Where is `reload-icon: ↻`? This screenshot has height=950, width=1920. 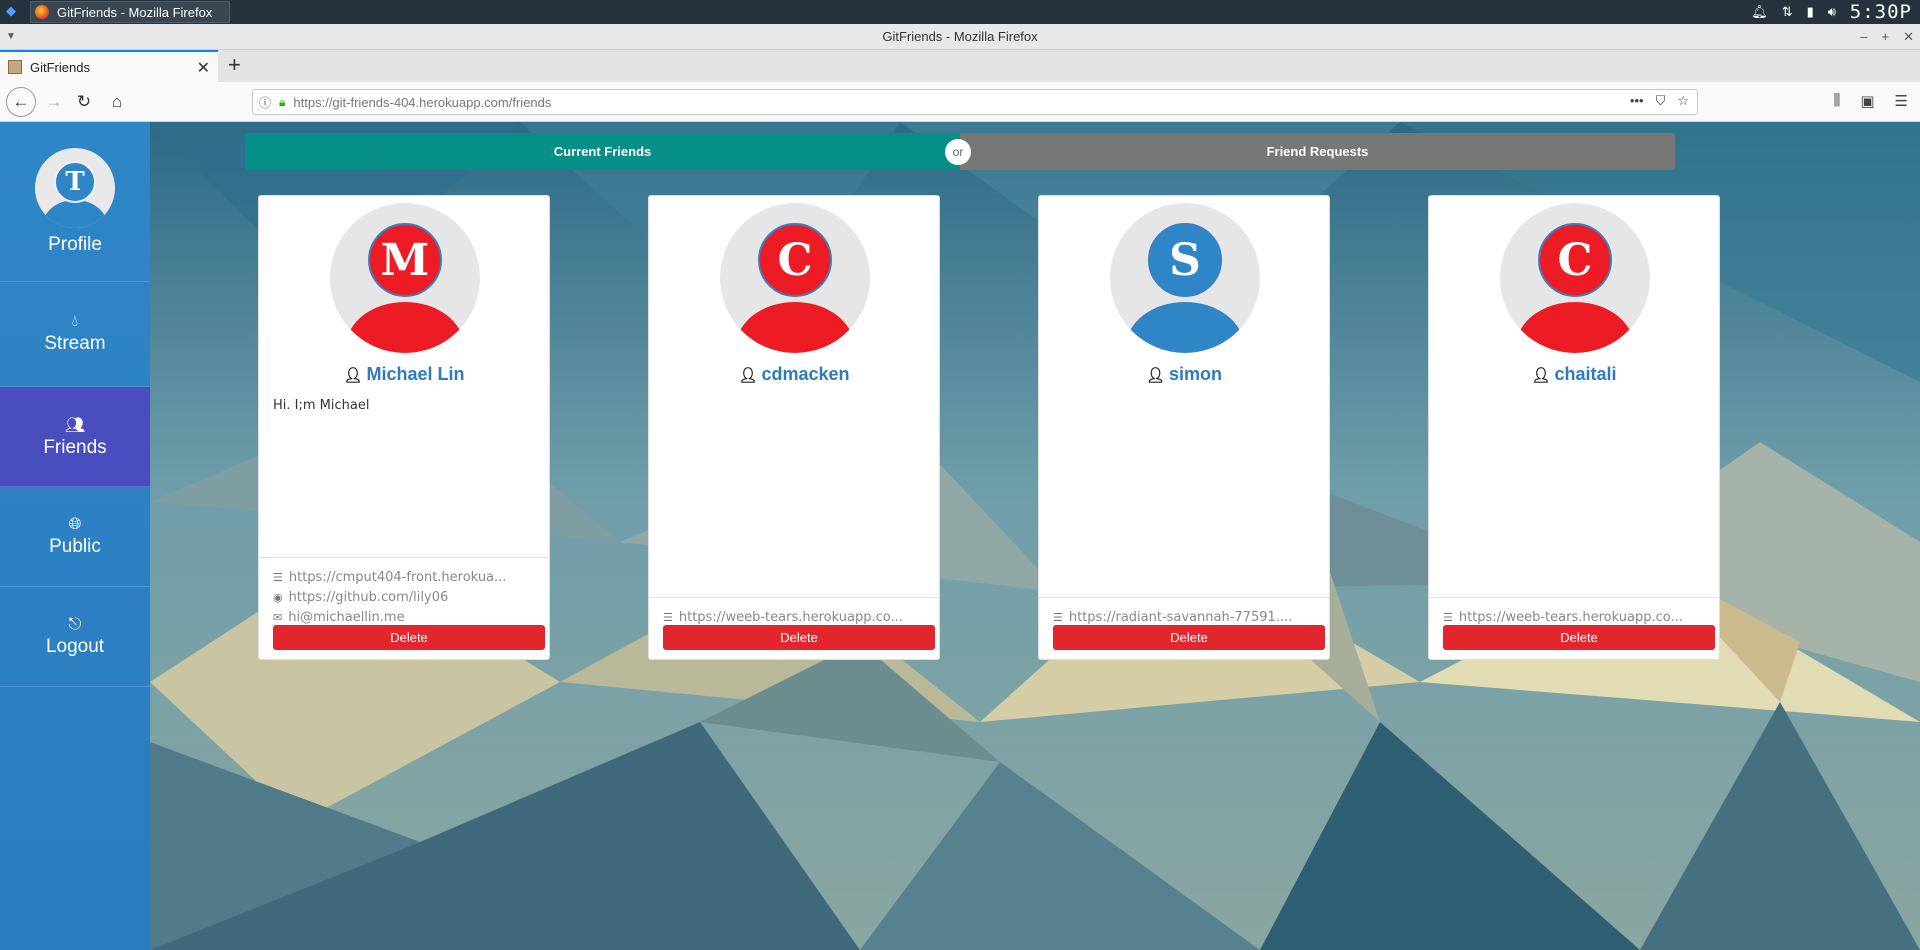 reload-icon: ↻ is located at coordinates (84, 102).